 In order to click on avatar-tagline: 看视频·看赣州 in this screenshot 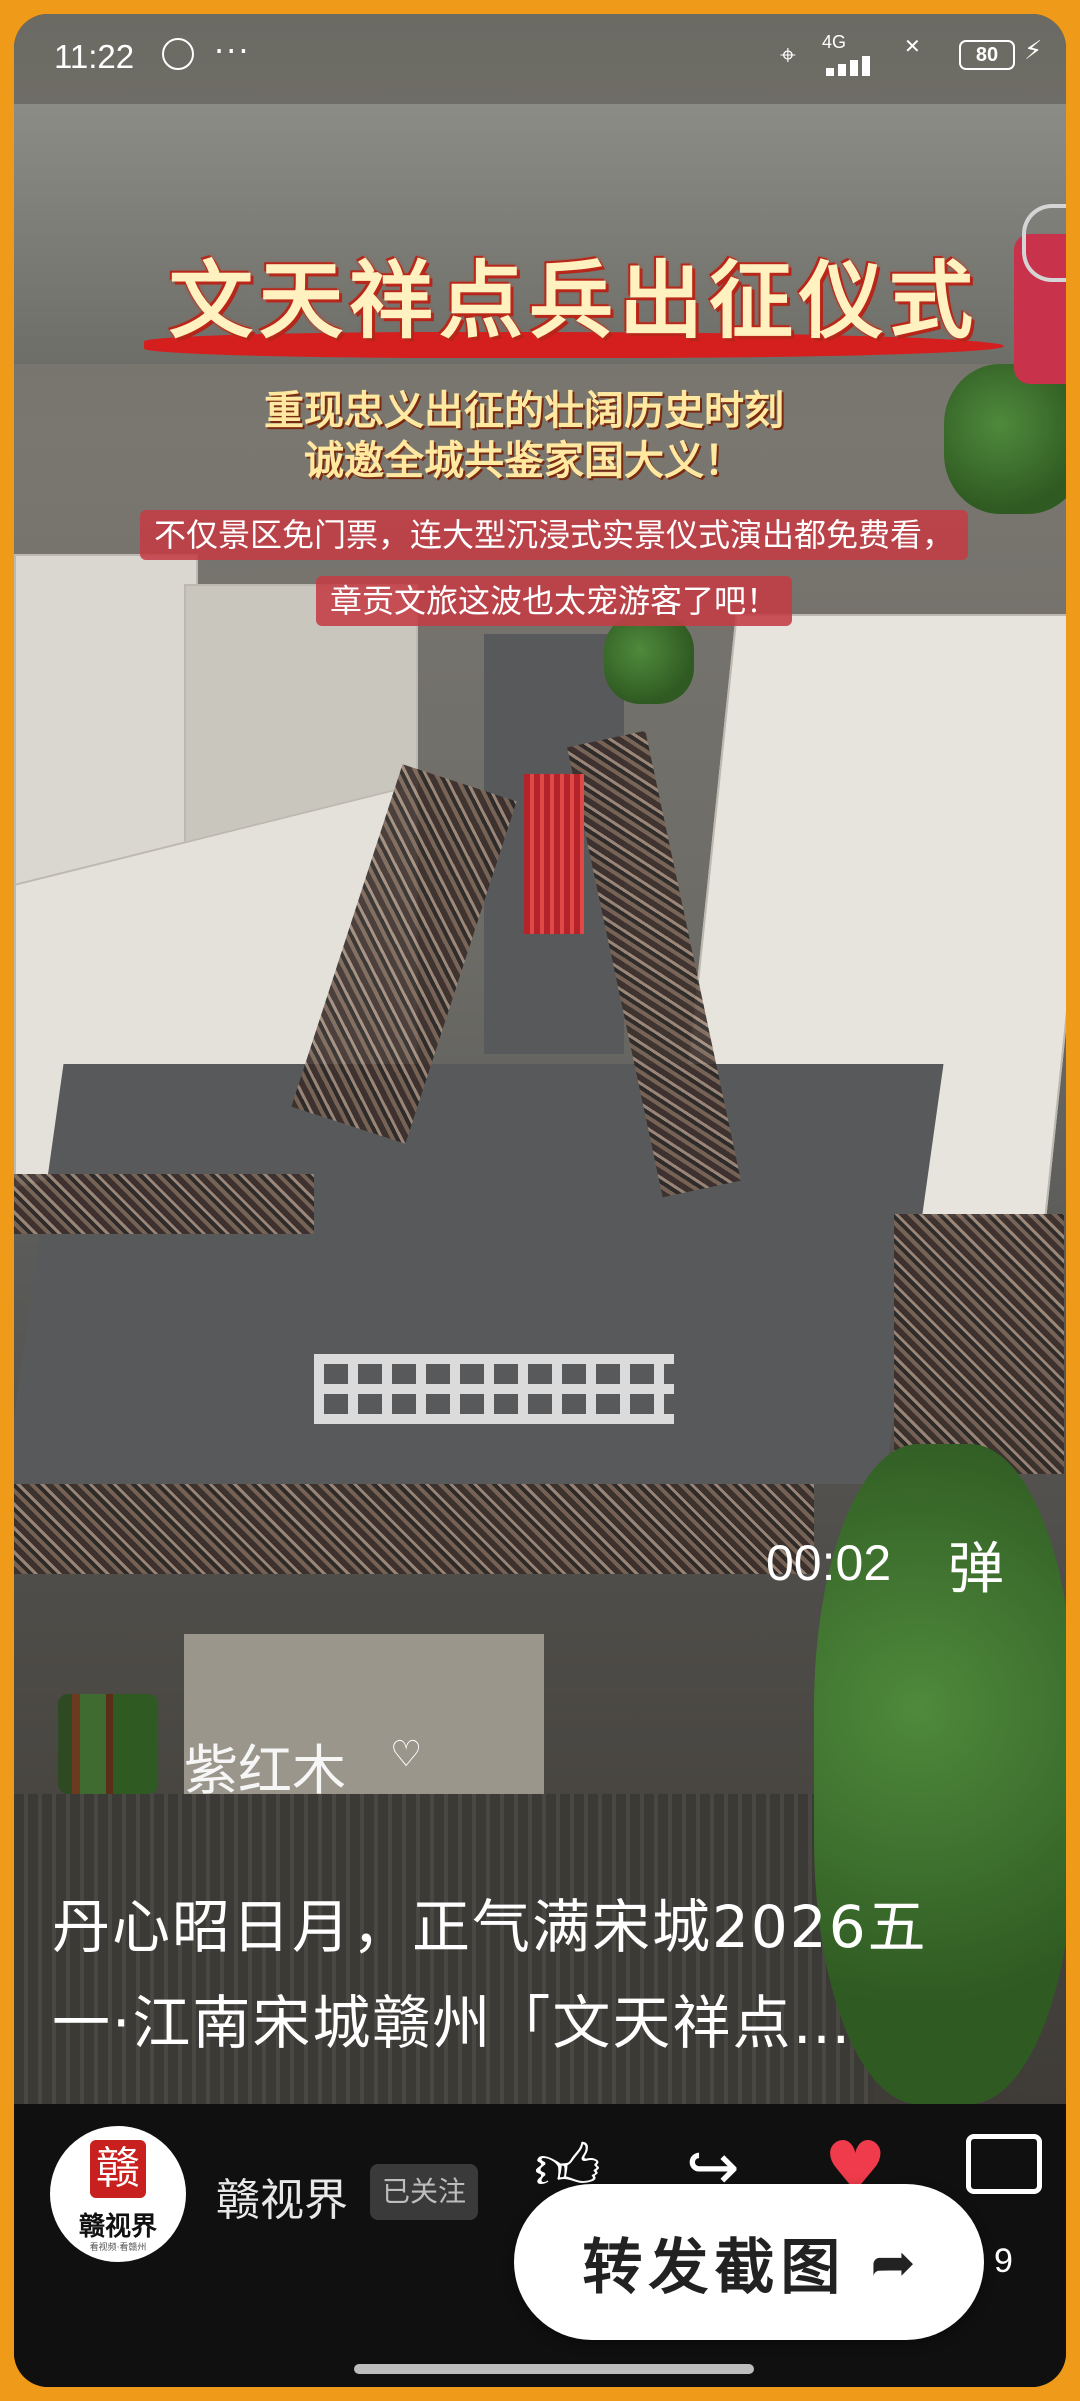, I will do `click(118, 2248)`.